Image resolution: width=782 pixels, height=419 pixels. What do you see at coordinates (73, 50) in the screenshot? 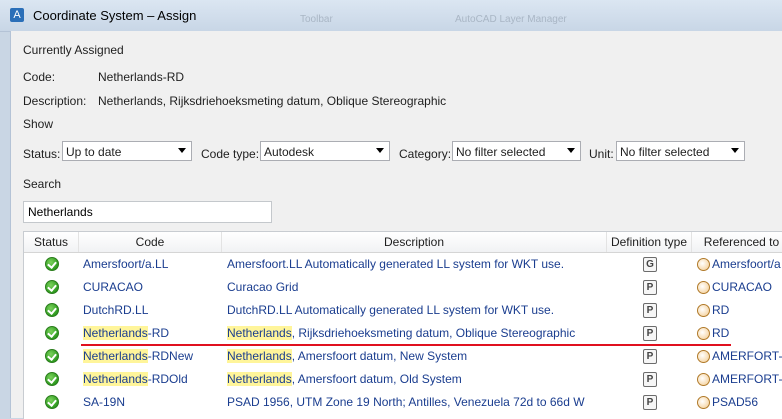
I see `currently-assigned-heading: Currently Assigned` at bounding box center [73, 50].